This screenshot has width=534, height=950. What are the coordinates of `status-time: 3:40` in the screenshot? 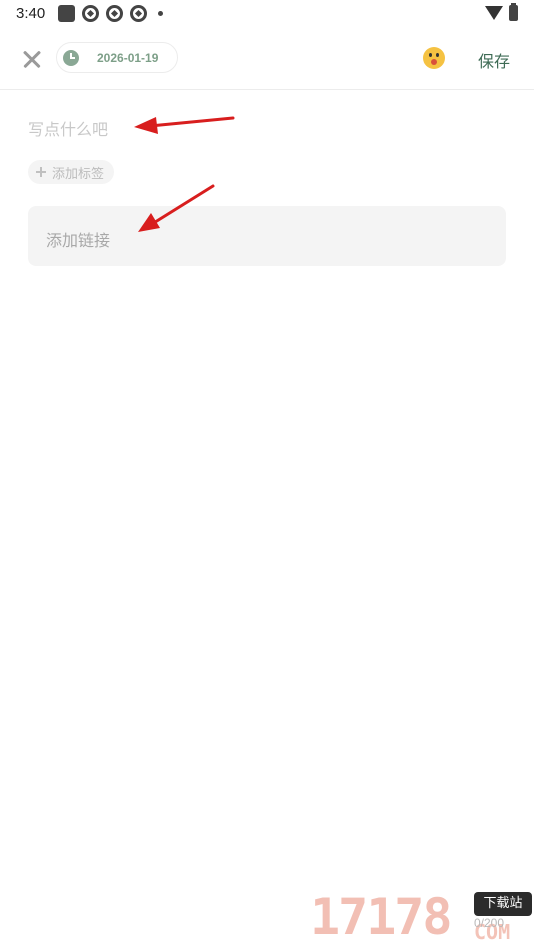 It's located at (31, 13).